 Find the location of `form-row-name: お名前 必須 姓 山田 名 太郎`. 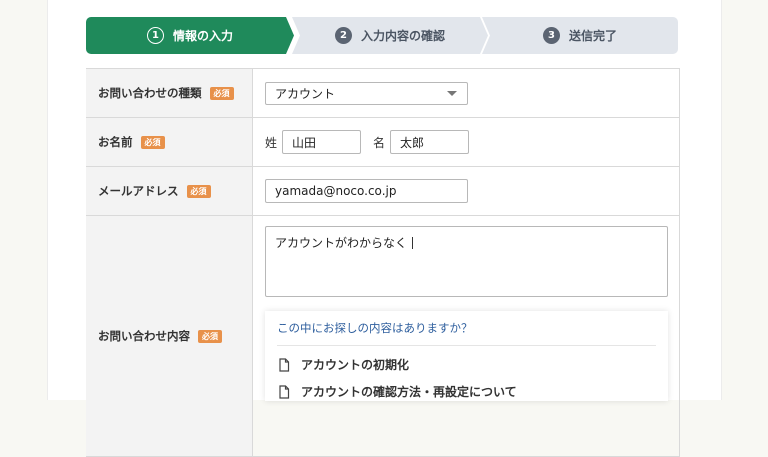

form-row-name: お名前 必須 姓 山田 名 太郎 is located at coordinates (383, 142).